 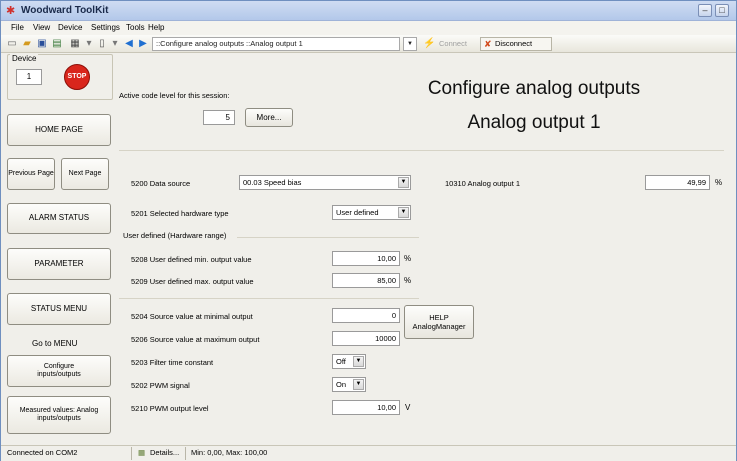 What do you see at coordinates (131, 453) in the screenshot?
I see `status-divider` at bounding box center [131, 453].